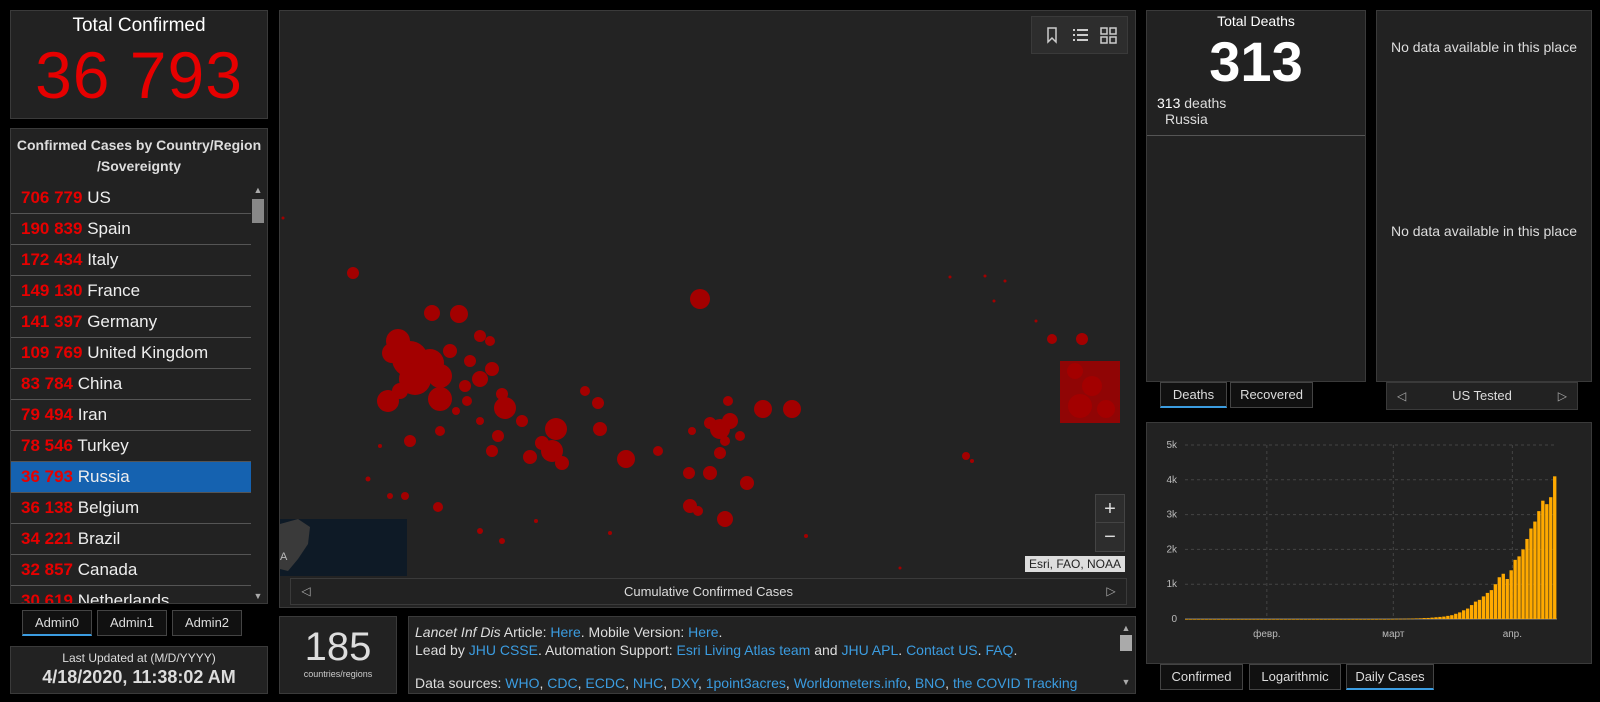  I want to click on zoom-in-button: +, so click(1110, 509).